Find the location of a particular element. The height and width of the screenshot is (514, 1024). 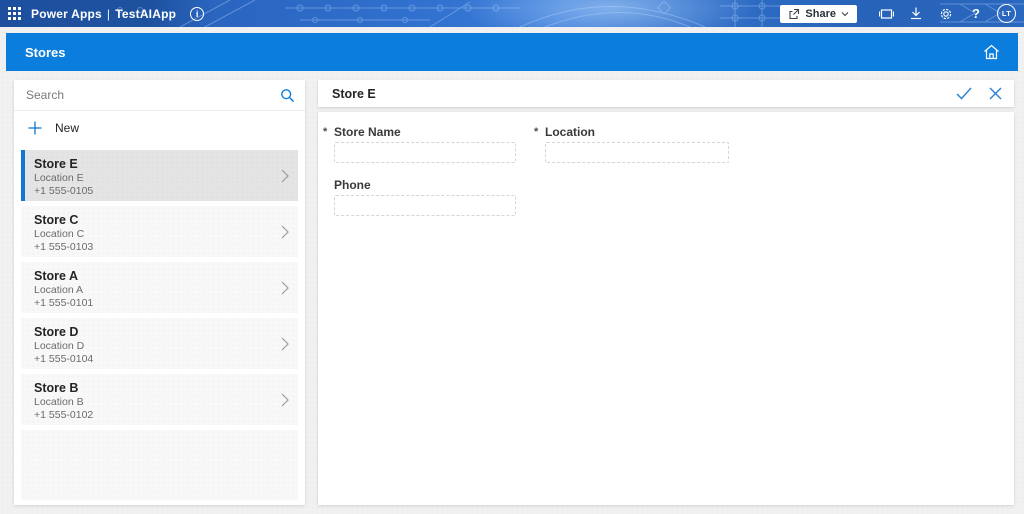

help-icon: ? is located at coordinates (976, 13).